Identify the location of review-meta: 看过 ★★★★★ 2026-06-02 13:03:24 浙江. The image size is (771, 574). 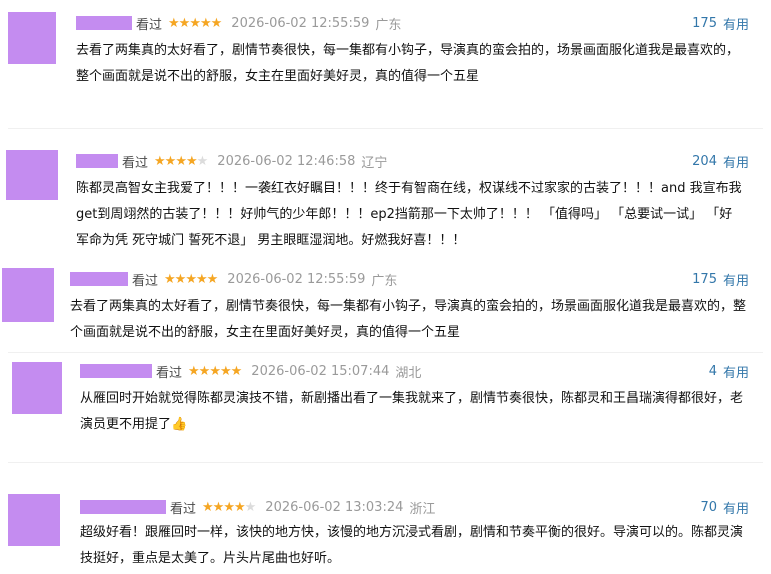
(257, 507).